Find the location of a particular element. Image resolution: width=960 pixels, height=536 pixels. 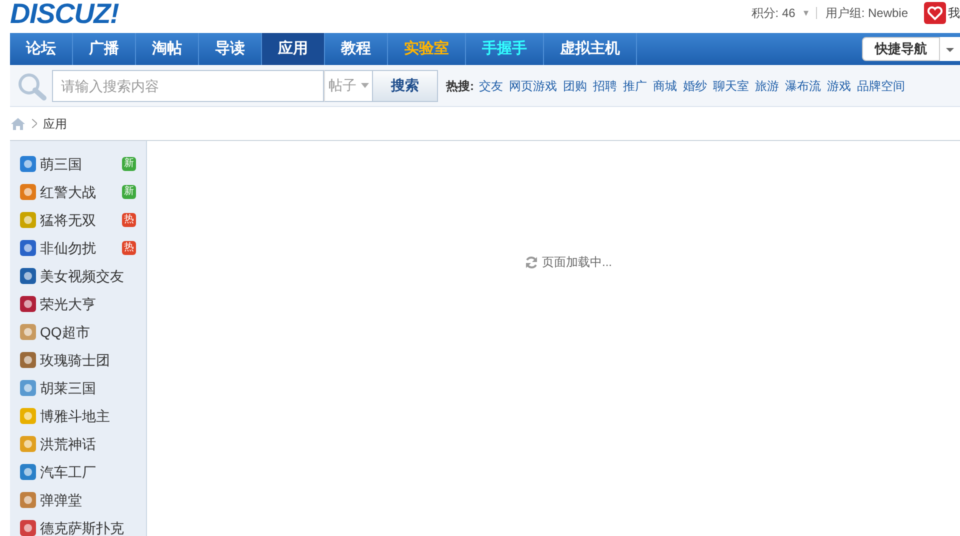

app-item: 汽车工厂 is located at coordinates (78, 472).